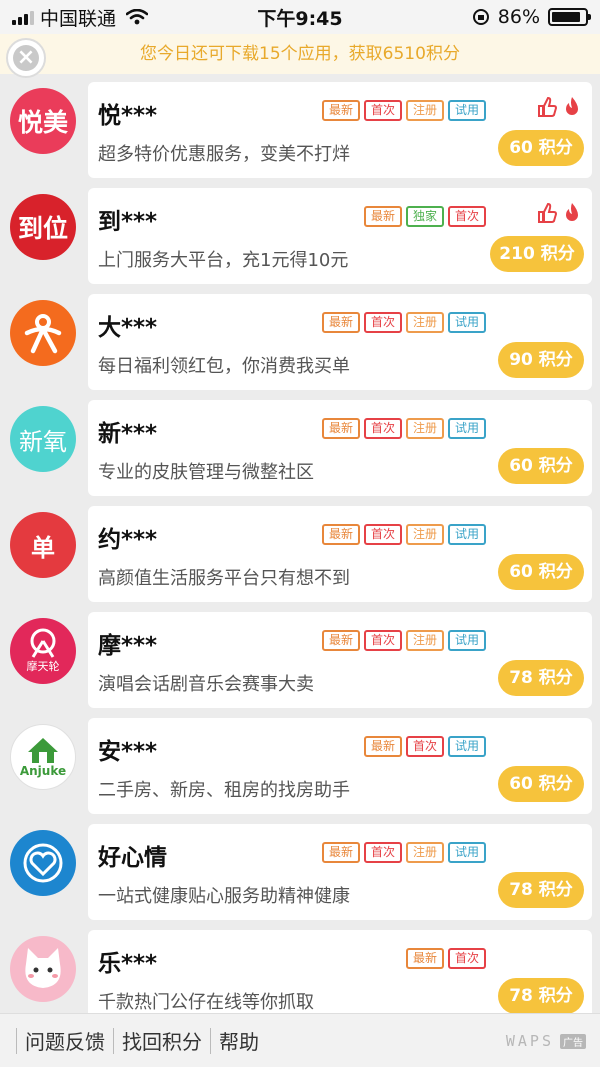 The height and width of the screenshot is (1067, 600). I want to click on app-description: 千款热门公仔在线等你抓取, so click(206, 1002).